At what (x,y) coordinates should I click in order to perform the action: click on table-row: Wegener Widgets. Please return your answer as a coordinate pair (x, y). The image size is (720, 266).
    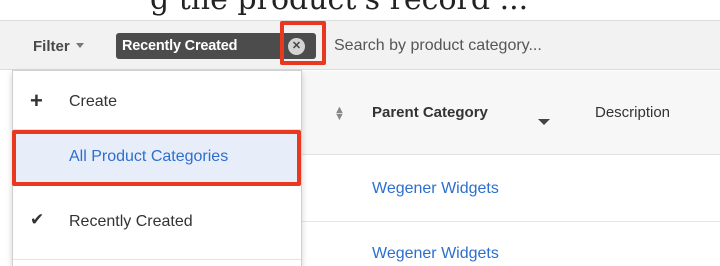
    Looking at the image, I should click on (510, 188).